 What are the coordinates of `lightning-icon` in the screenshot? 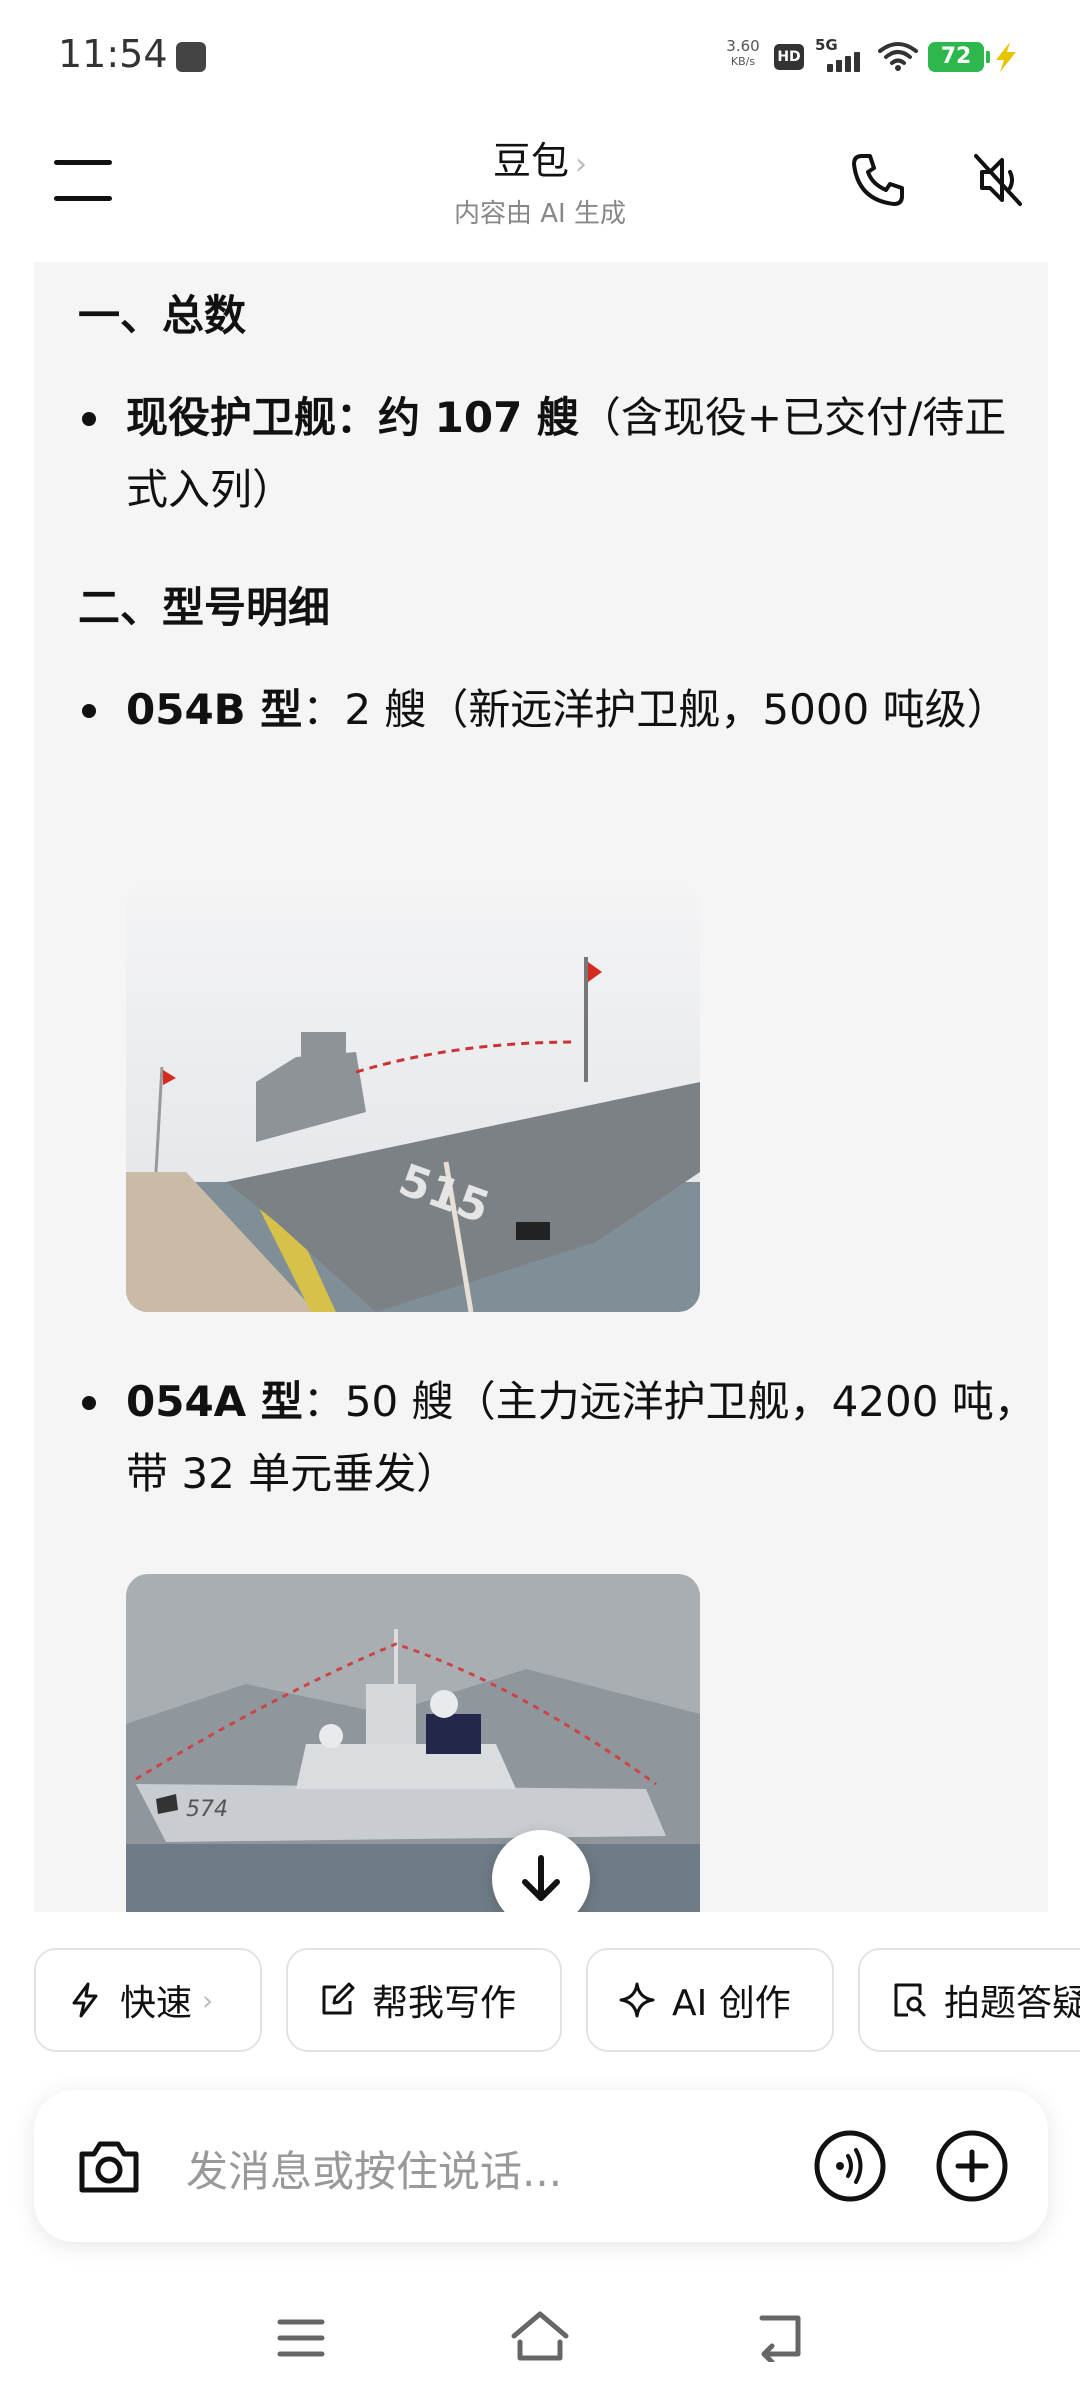 It's located at (85, 2000).